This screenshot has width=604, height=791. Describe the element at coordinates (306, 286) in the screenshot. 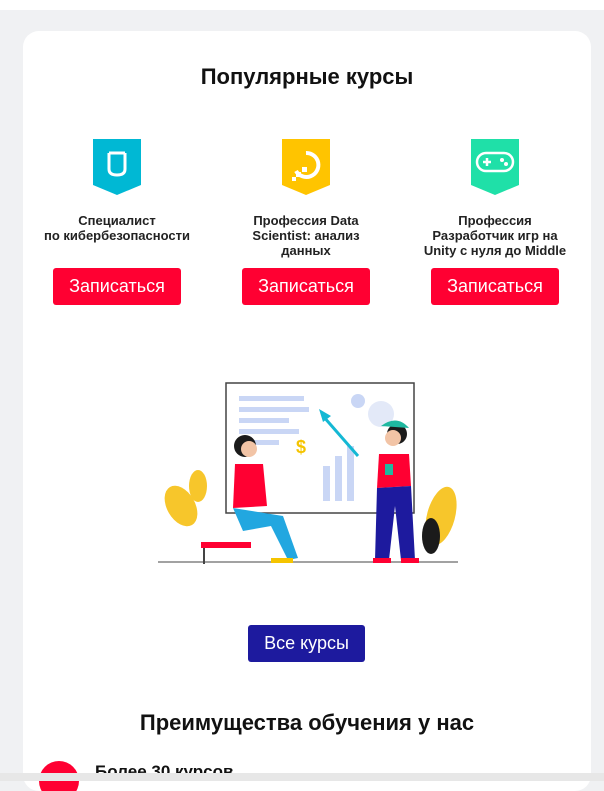

I see `enroll-button-data-science: Записаться` at that location.